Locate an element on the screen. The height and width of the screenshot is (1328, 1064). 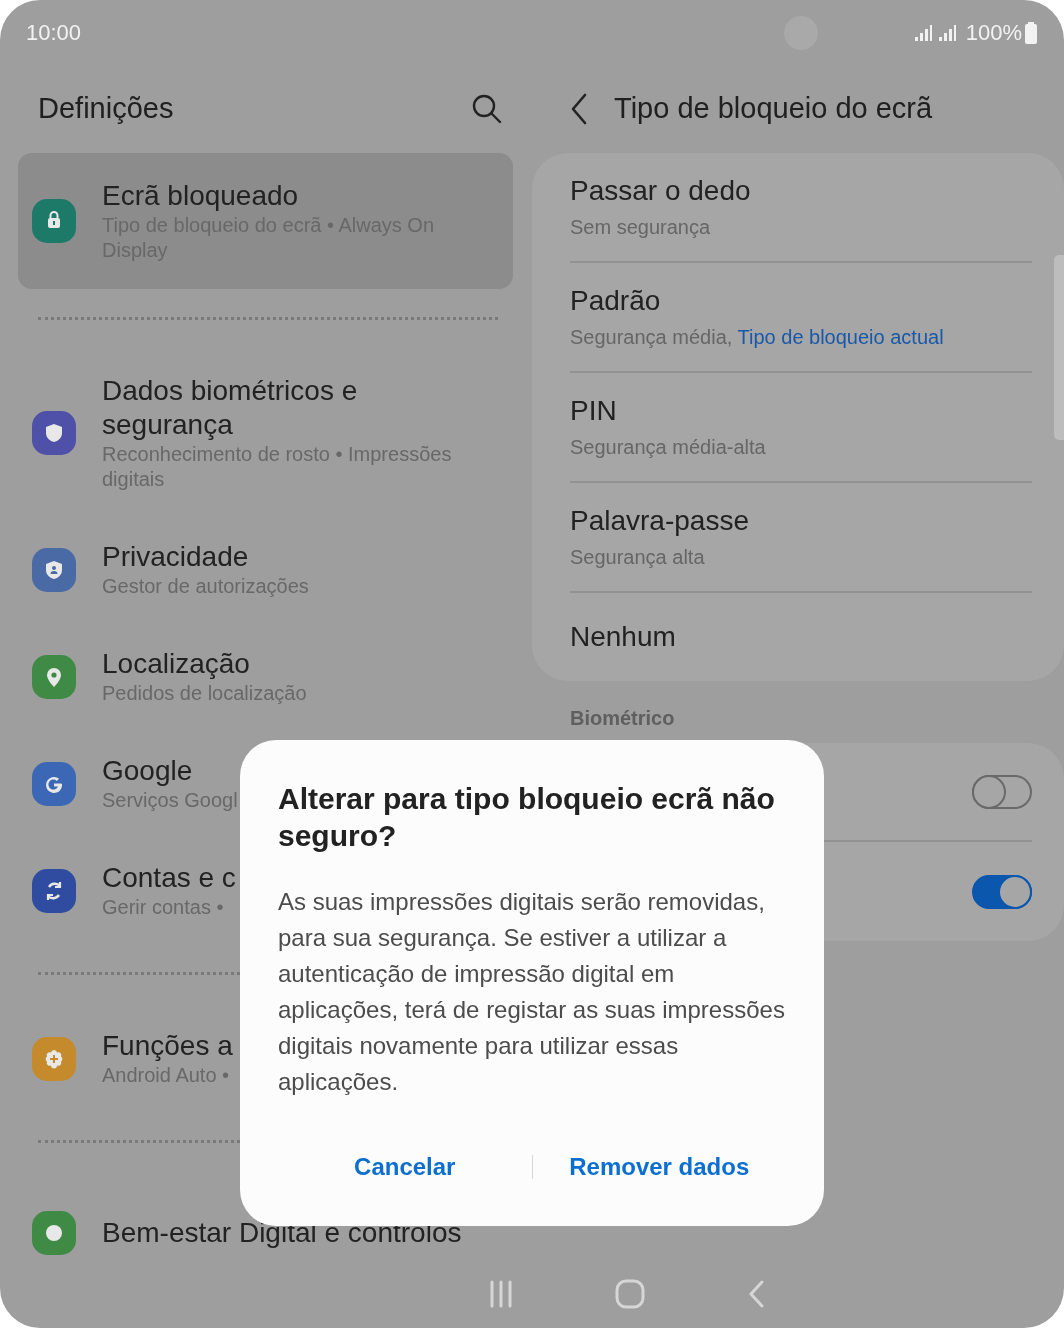
item-title: Bem-estar Digital e controlos is located at coordinates (282, 1233).